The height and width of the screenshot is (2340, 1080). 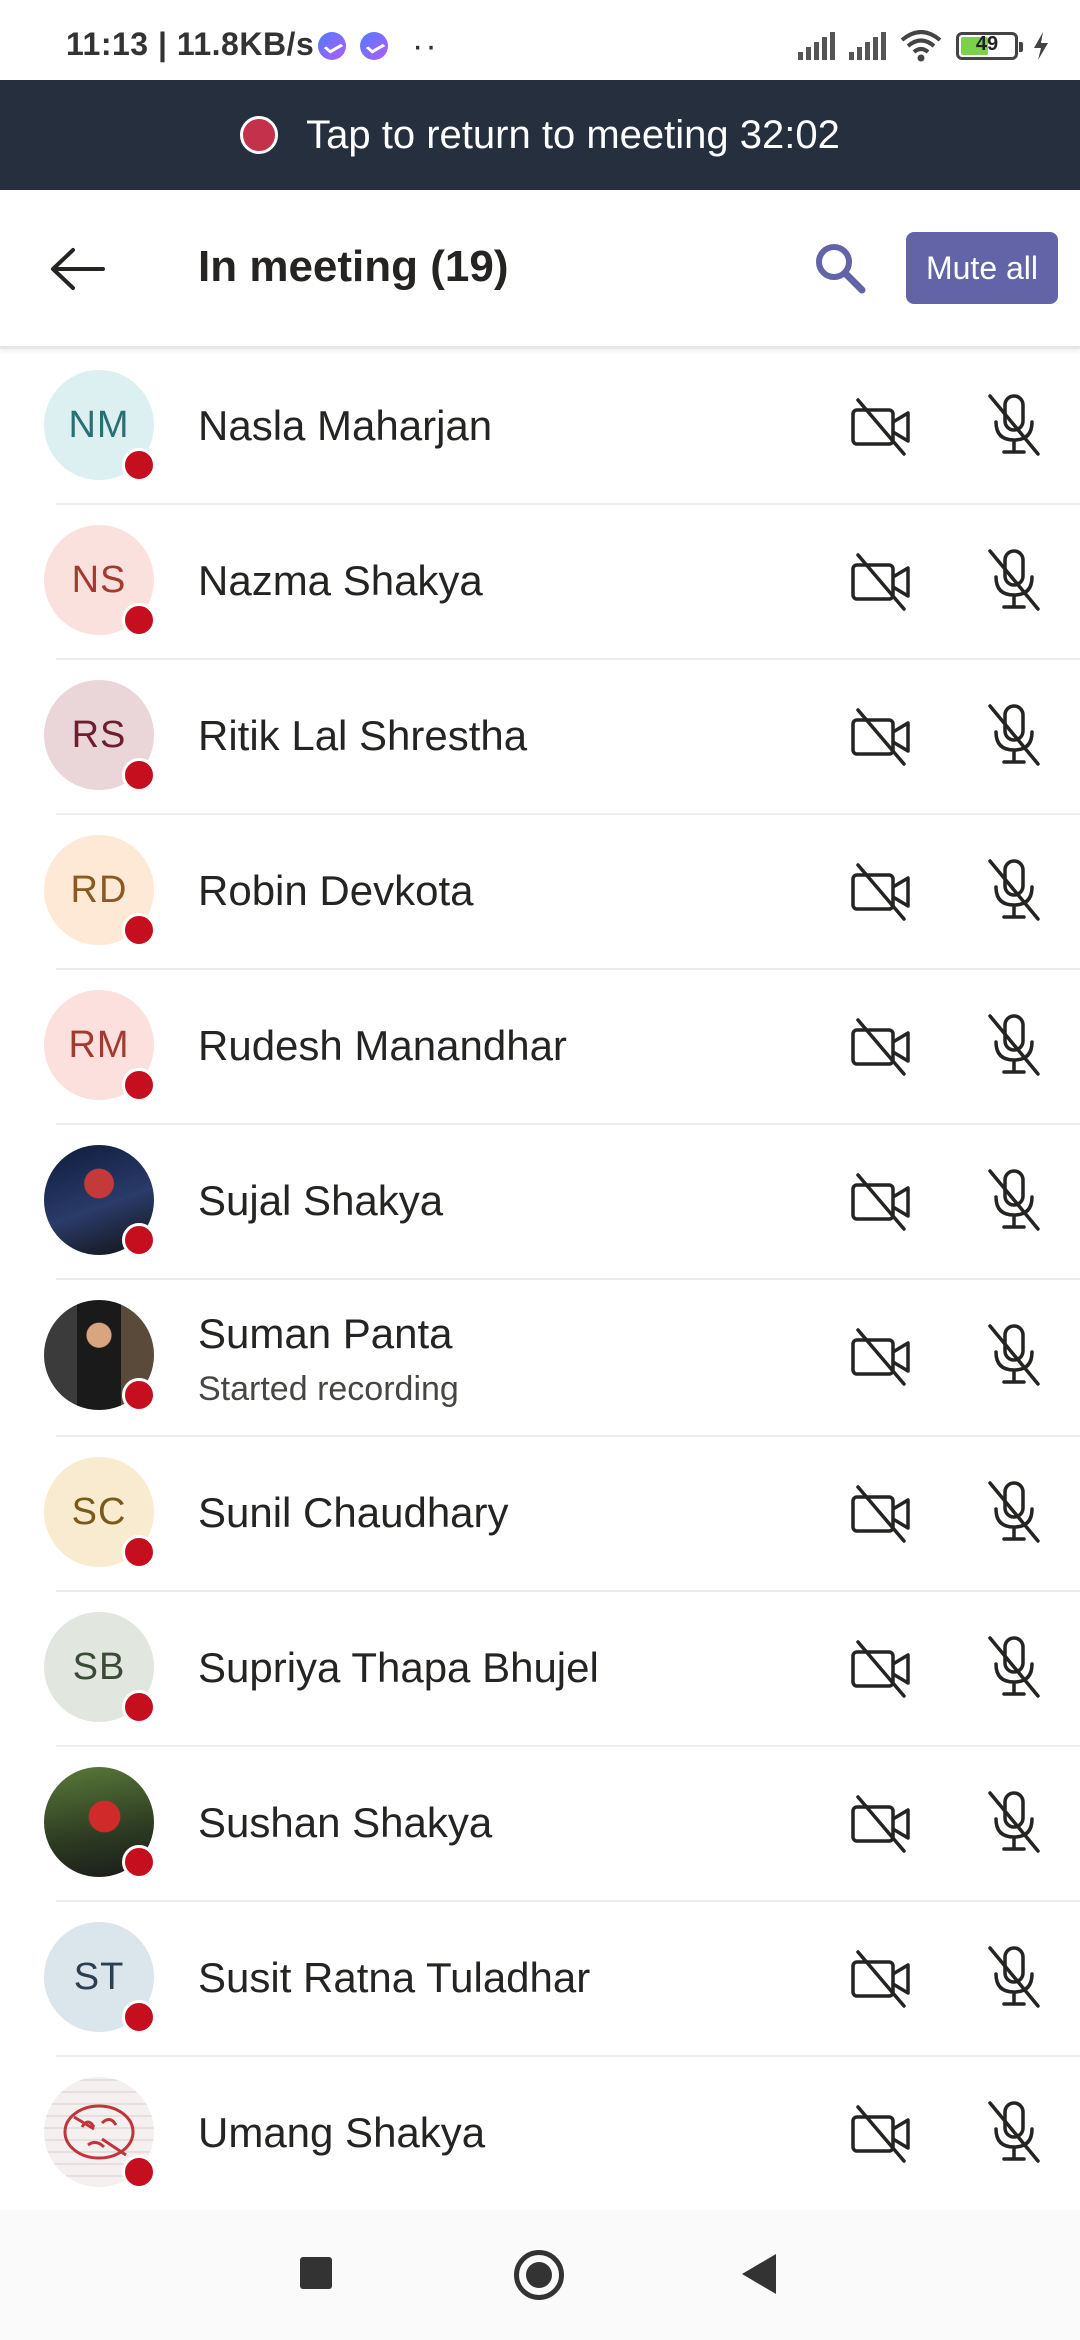 I want to click on notification-icons: ··, so click(x=378, y=46).